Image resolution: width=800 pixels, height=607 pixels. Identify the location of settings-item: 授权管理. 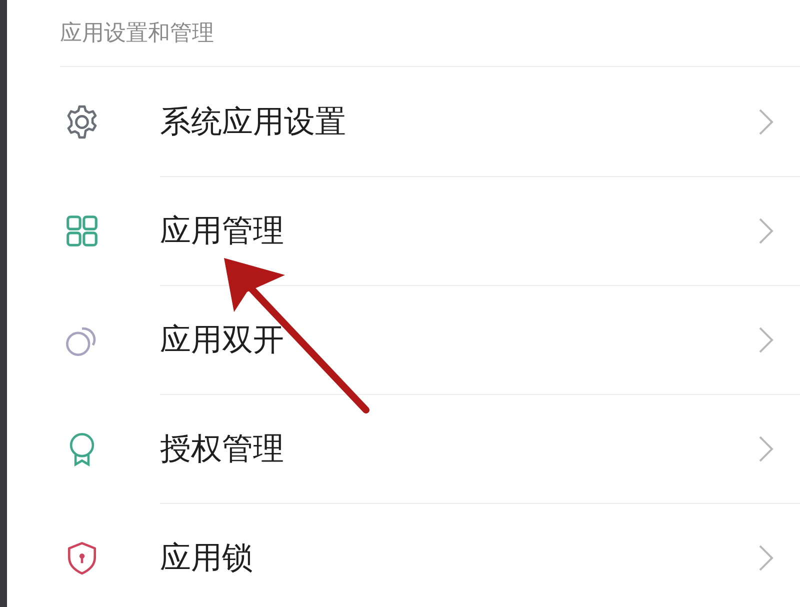
(459, 449).